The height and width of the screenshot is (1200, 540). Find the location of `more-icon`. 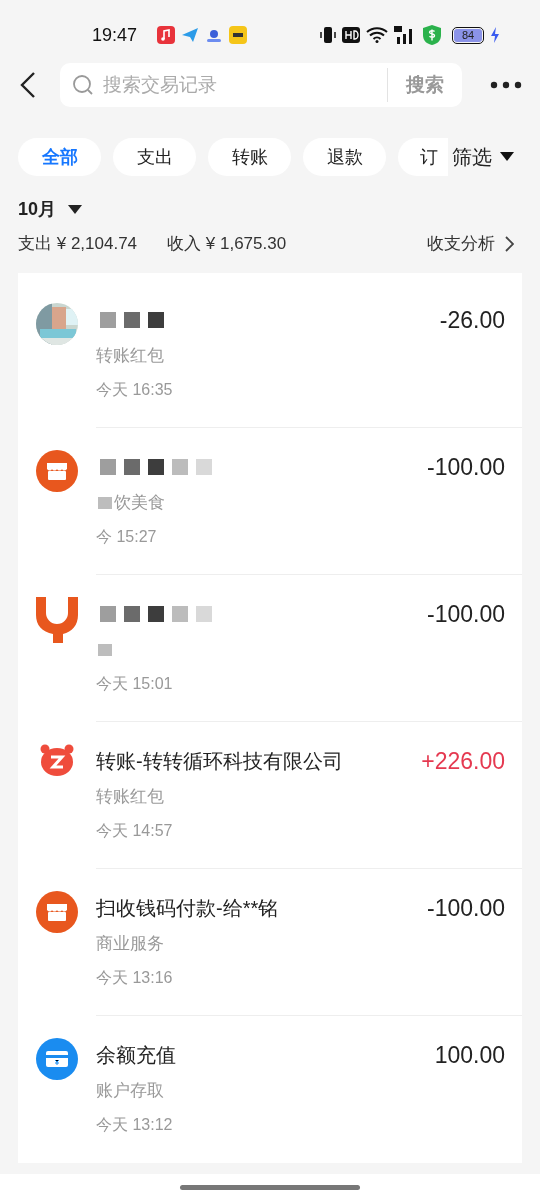

more-icon is located at coordinates (506, 85).